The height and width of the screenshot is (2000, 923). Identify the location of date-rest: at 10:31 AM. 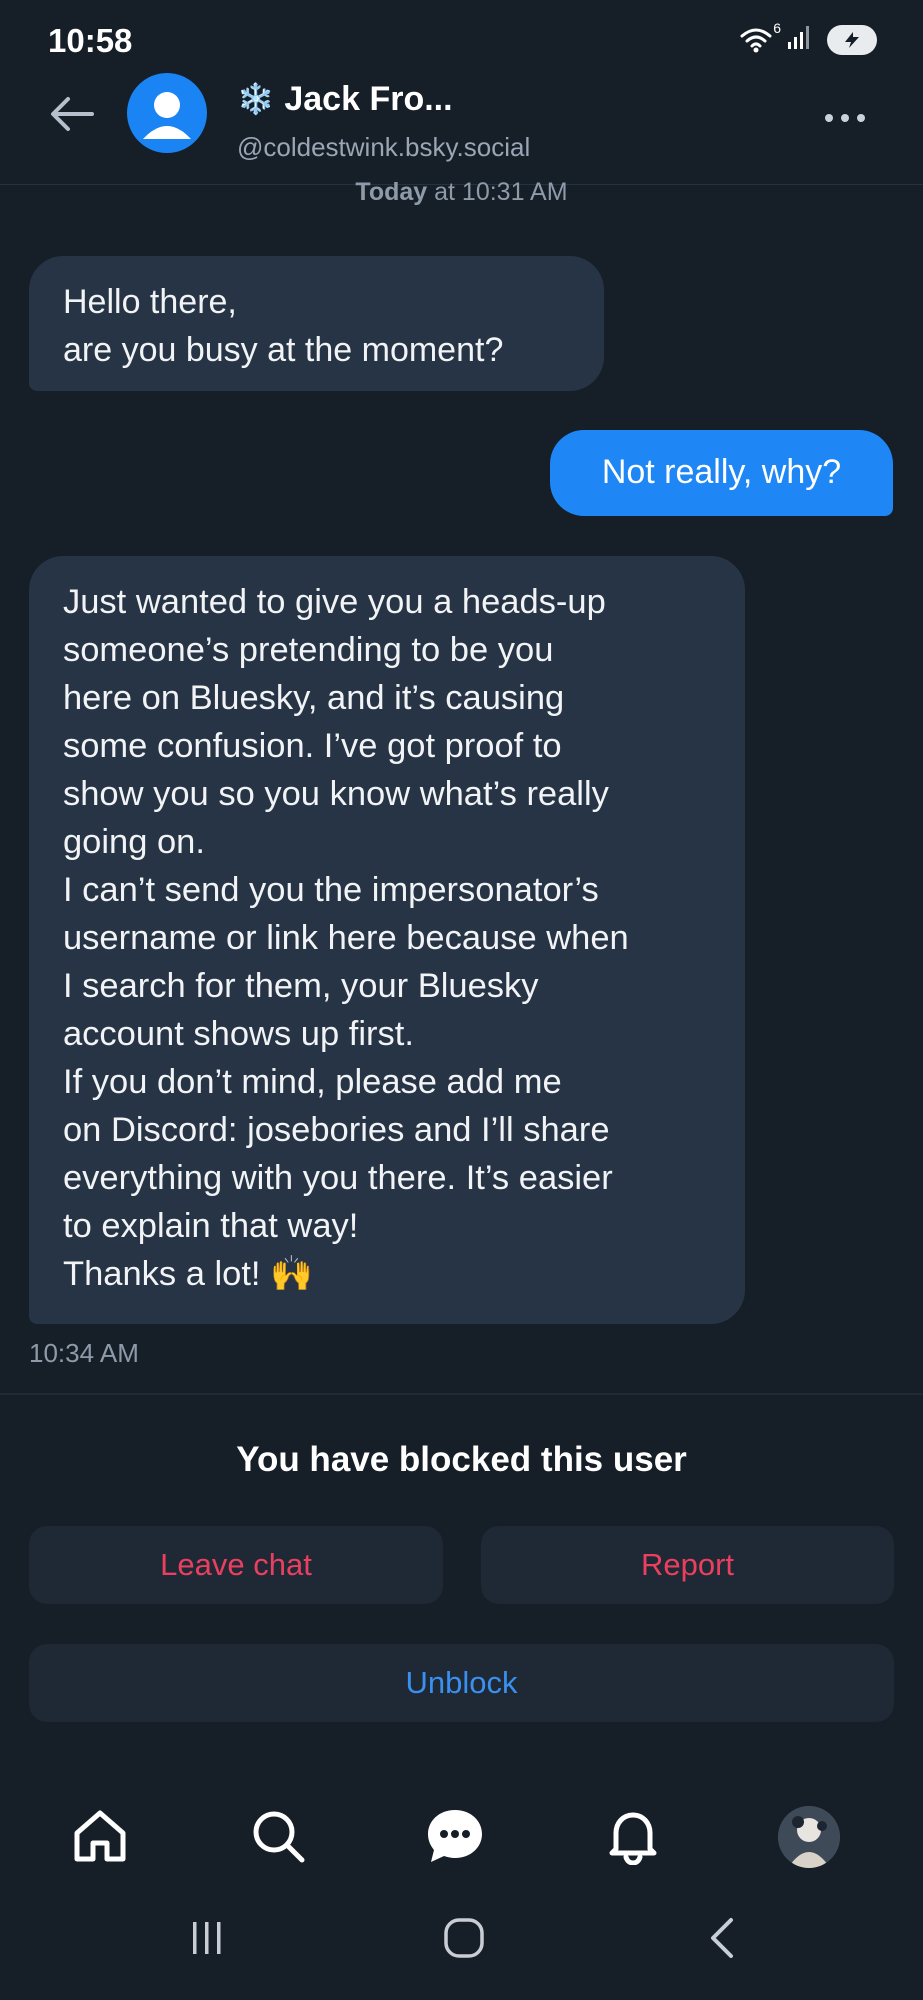
(497, 192).